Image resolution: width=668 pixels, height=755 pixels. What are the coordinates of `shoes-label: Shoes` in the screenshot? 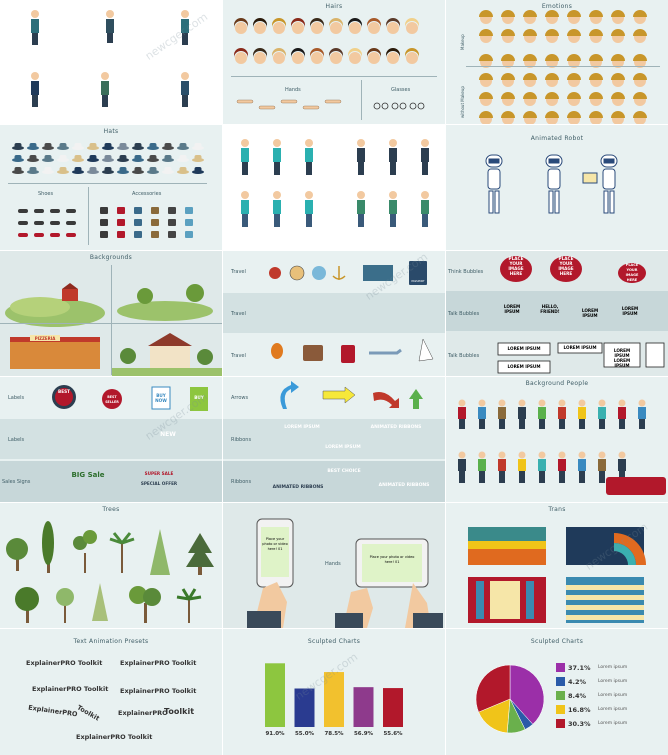 It's located at (46, 194).